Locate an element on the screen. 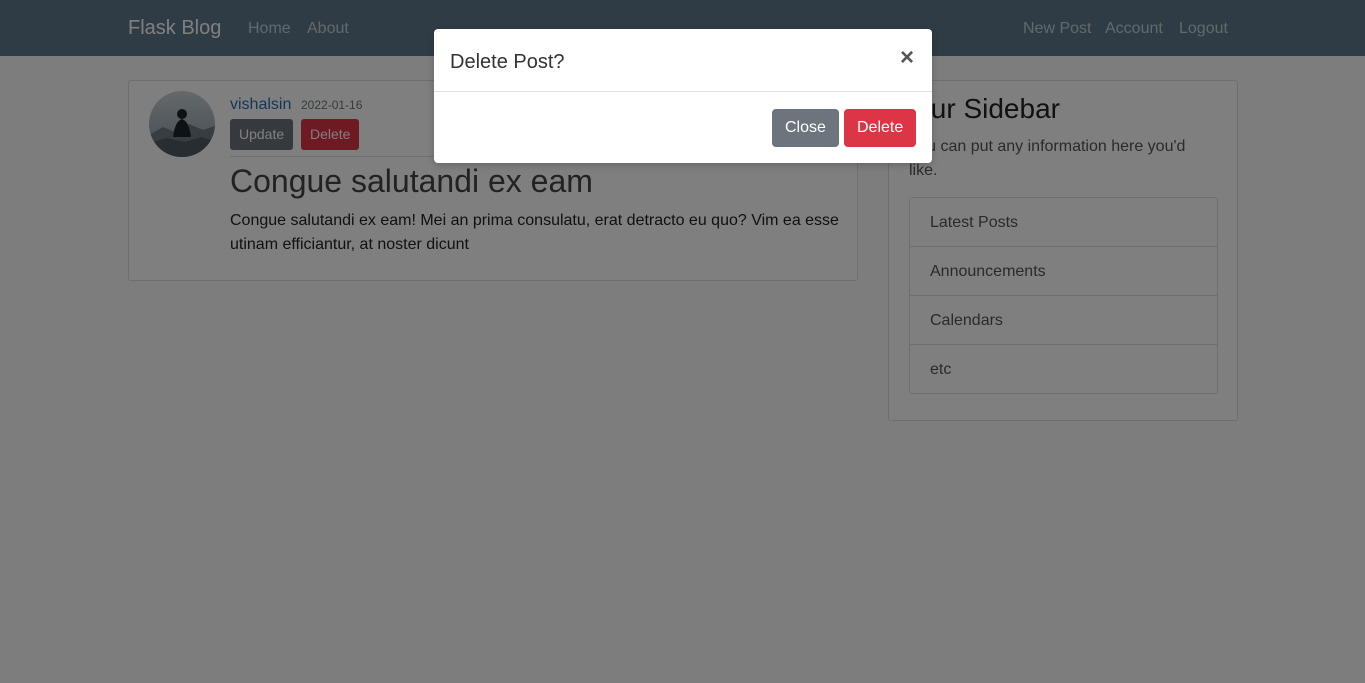 Image resolution: width=1365 pixels, height=683 pixels. modal-header: Delete Post? × is located at coordinates (683, 60).